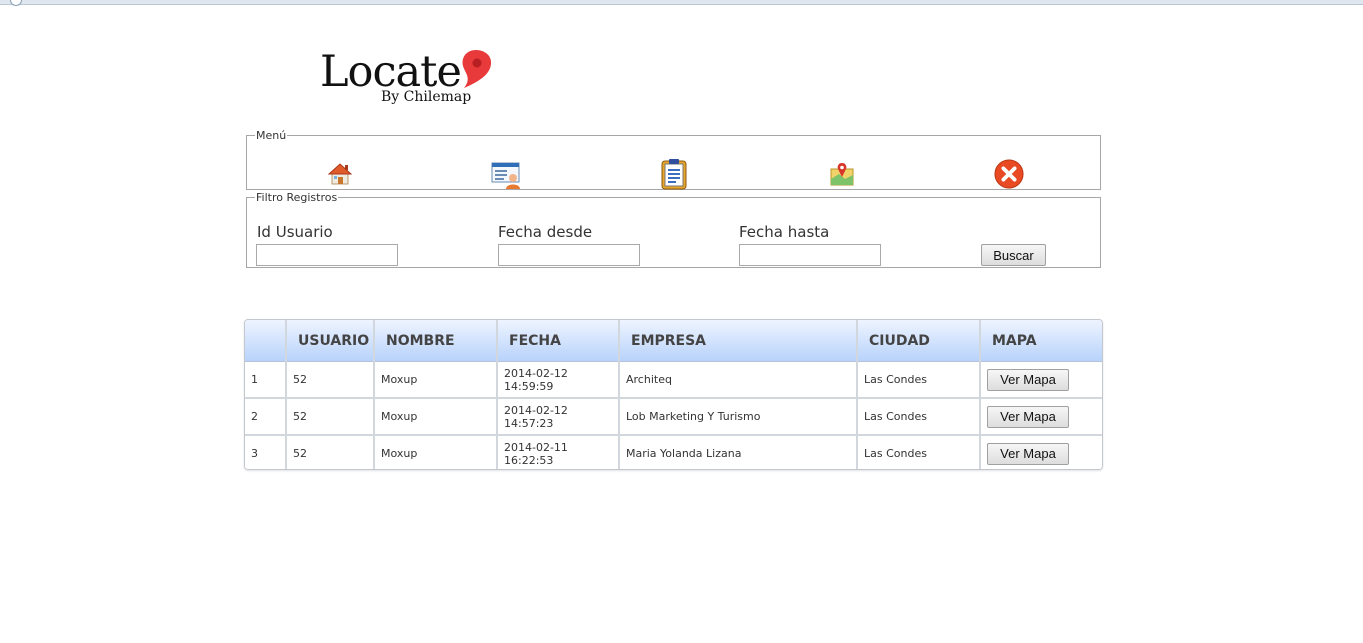 This screenshot has width=1363, height=643. What do you see at coordinates (420, 81) in the screenshot?
I see `logo: Locate By Chilemap` at bounding box center [420, 81].